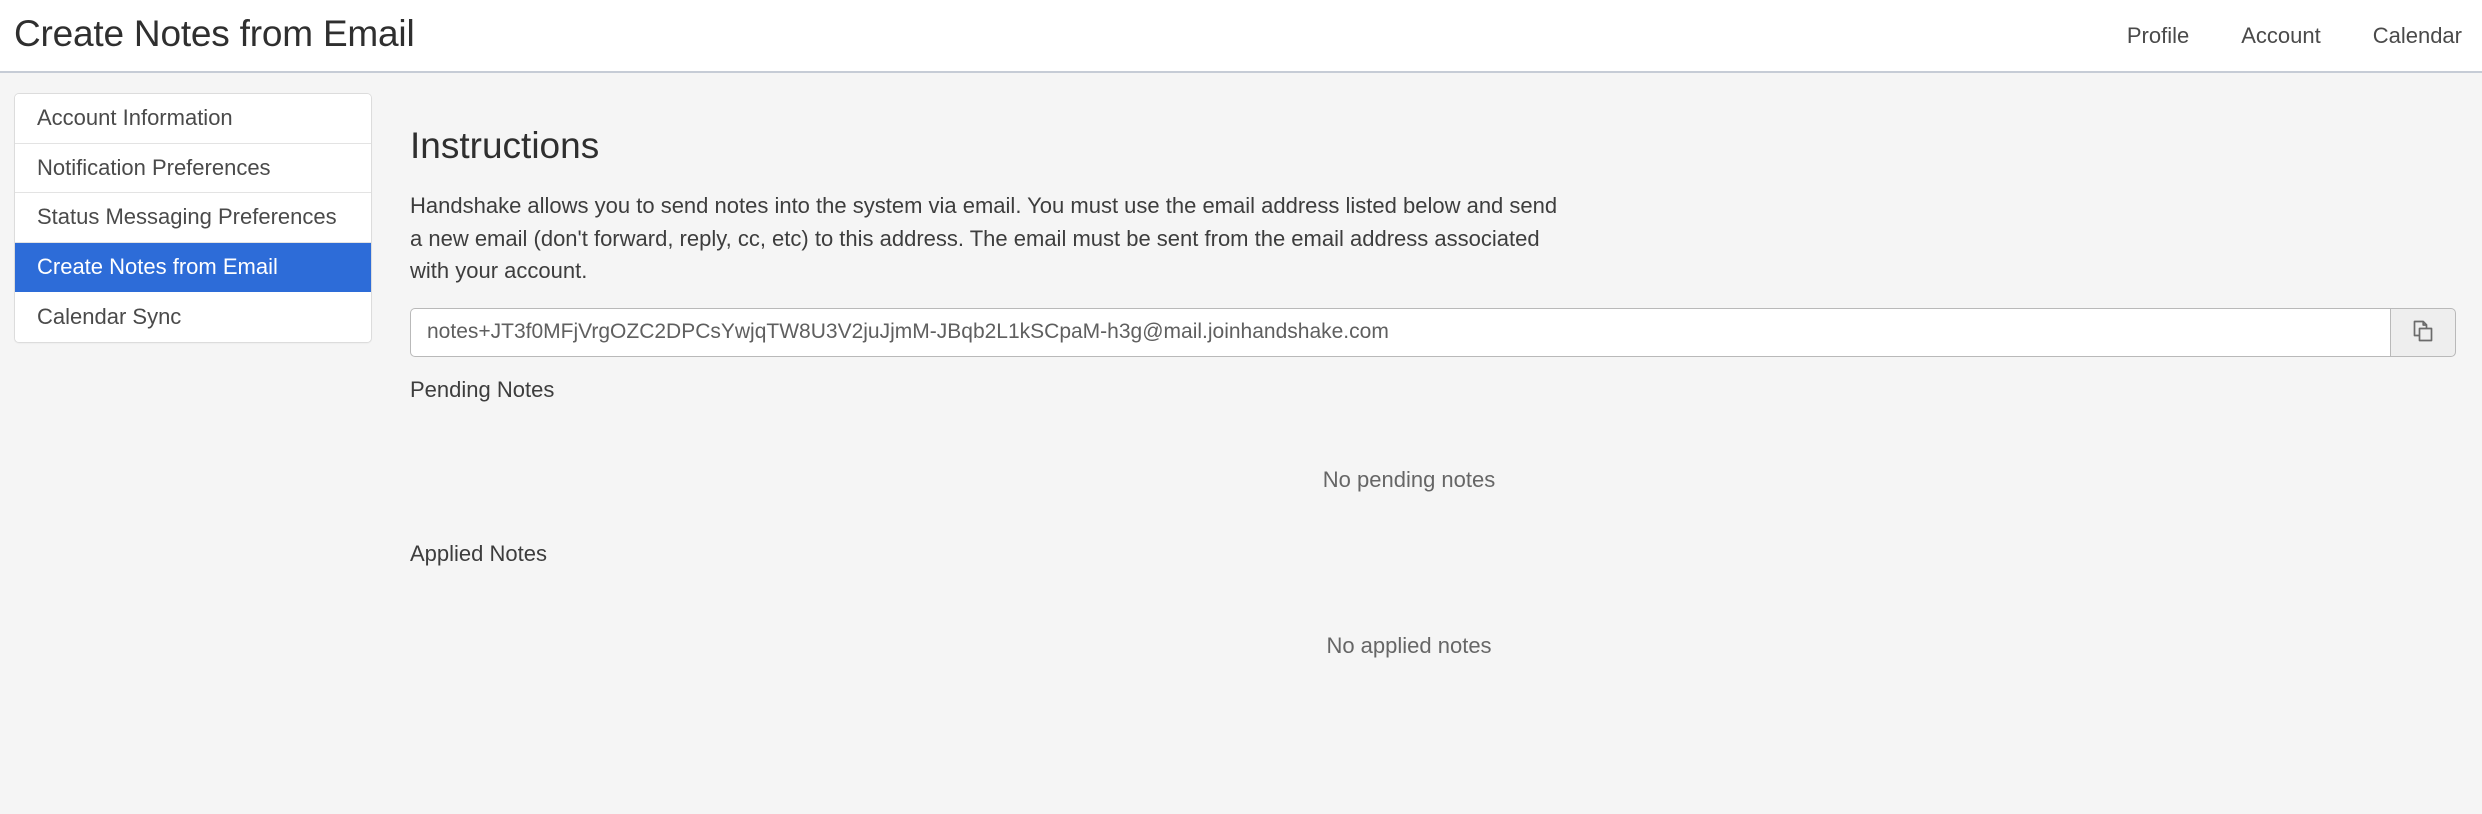  I want to click on sidebar-item-status-messaging-preferences: Status Messaging Preferences, so click(193, 218).